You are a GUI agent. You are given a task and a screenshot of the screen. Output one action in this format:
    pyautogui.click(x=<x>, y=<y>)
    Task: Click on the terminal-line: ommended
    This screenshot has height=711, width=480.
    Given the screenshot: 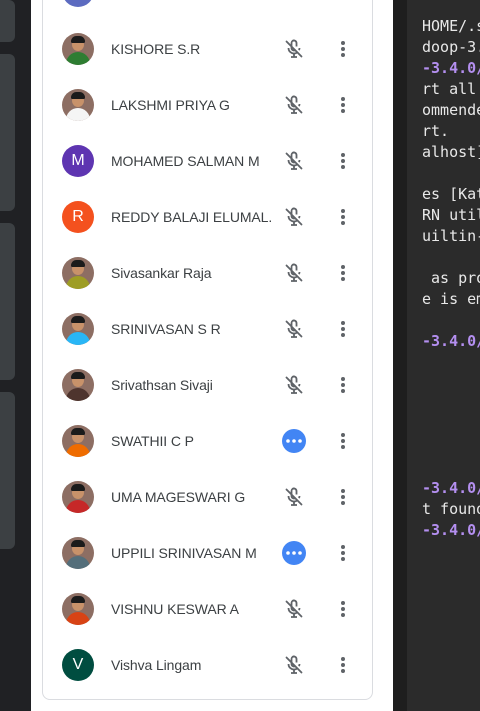 What is the action you would take?
    pyautogui.click(x=451, y=110)
    